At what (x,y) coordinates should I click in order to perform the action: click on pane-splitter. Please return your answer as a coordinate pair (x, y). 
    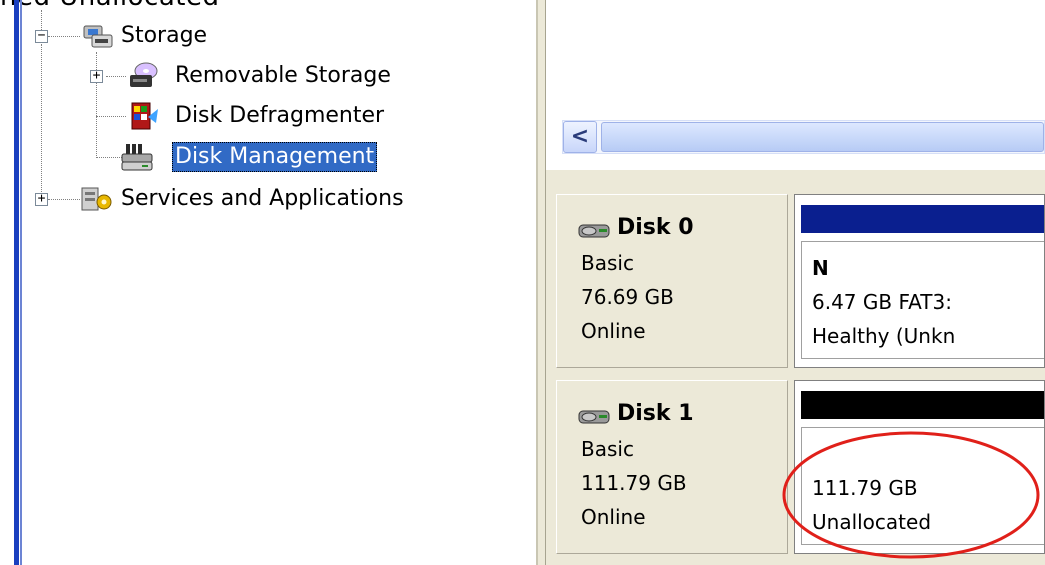
    Looking at the image, I should click on (541, 282).